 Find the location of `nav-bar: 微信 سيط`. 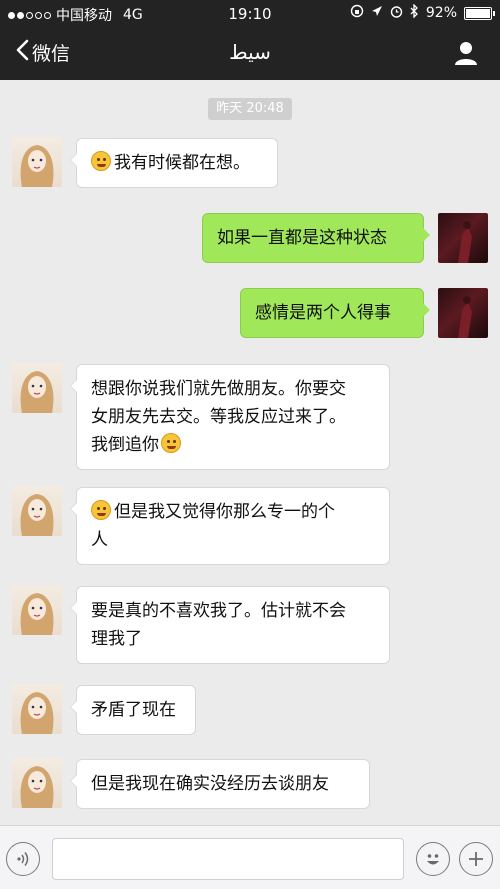

nav-bar: 微信 سيط is located at coordinates (250, 54).